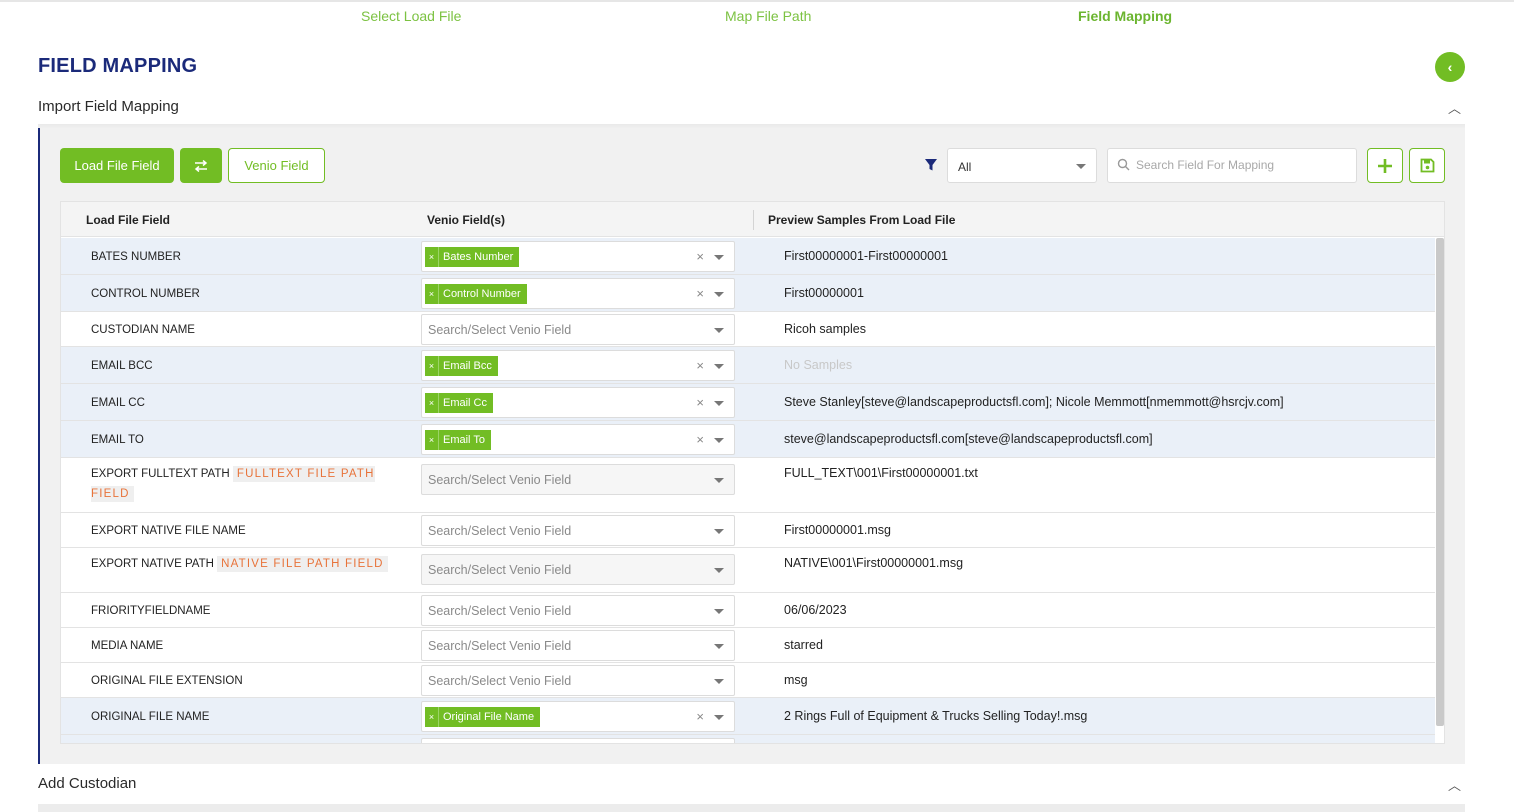 Image resolution: width=1514 pixels, height=812 pixels. I want to click on preview-sample-cell: First00000001, so click(824, 293).